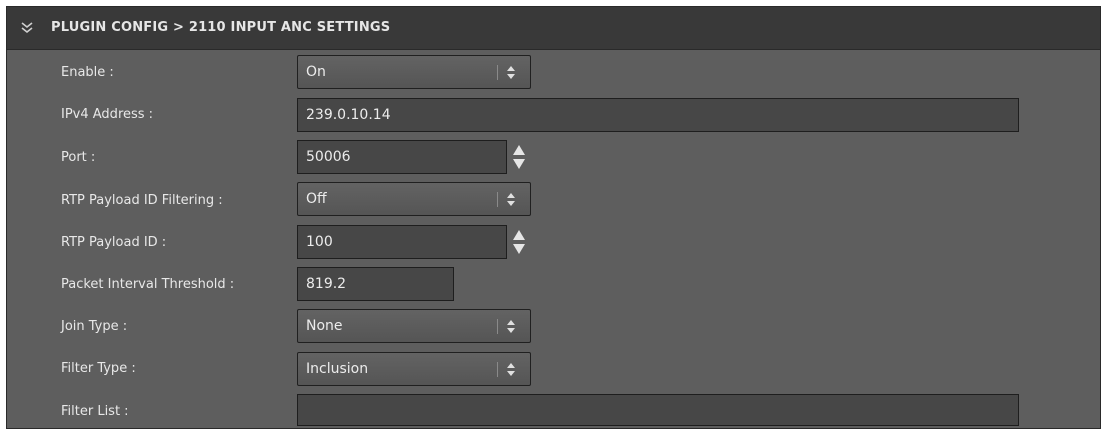 The height and width of the screenshot is (436, 1112). Describe the element at coordinates (148, 284) in the screenshot. I see `packet-interval-threshold-label: Packet Interval Threshold :` at that location.